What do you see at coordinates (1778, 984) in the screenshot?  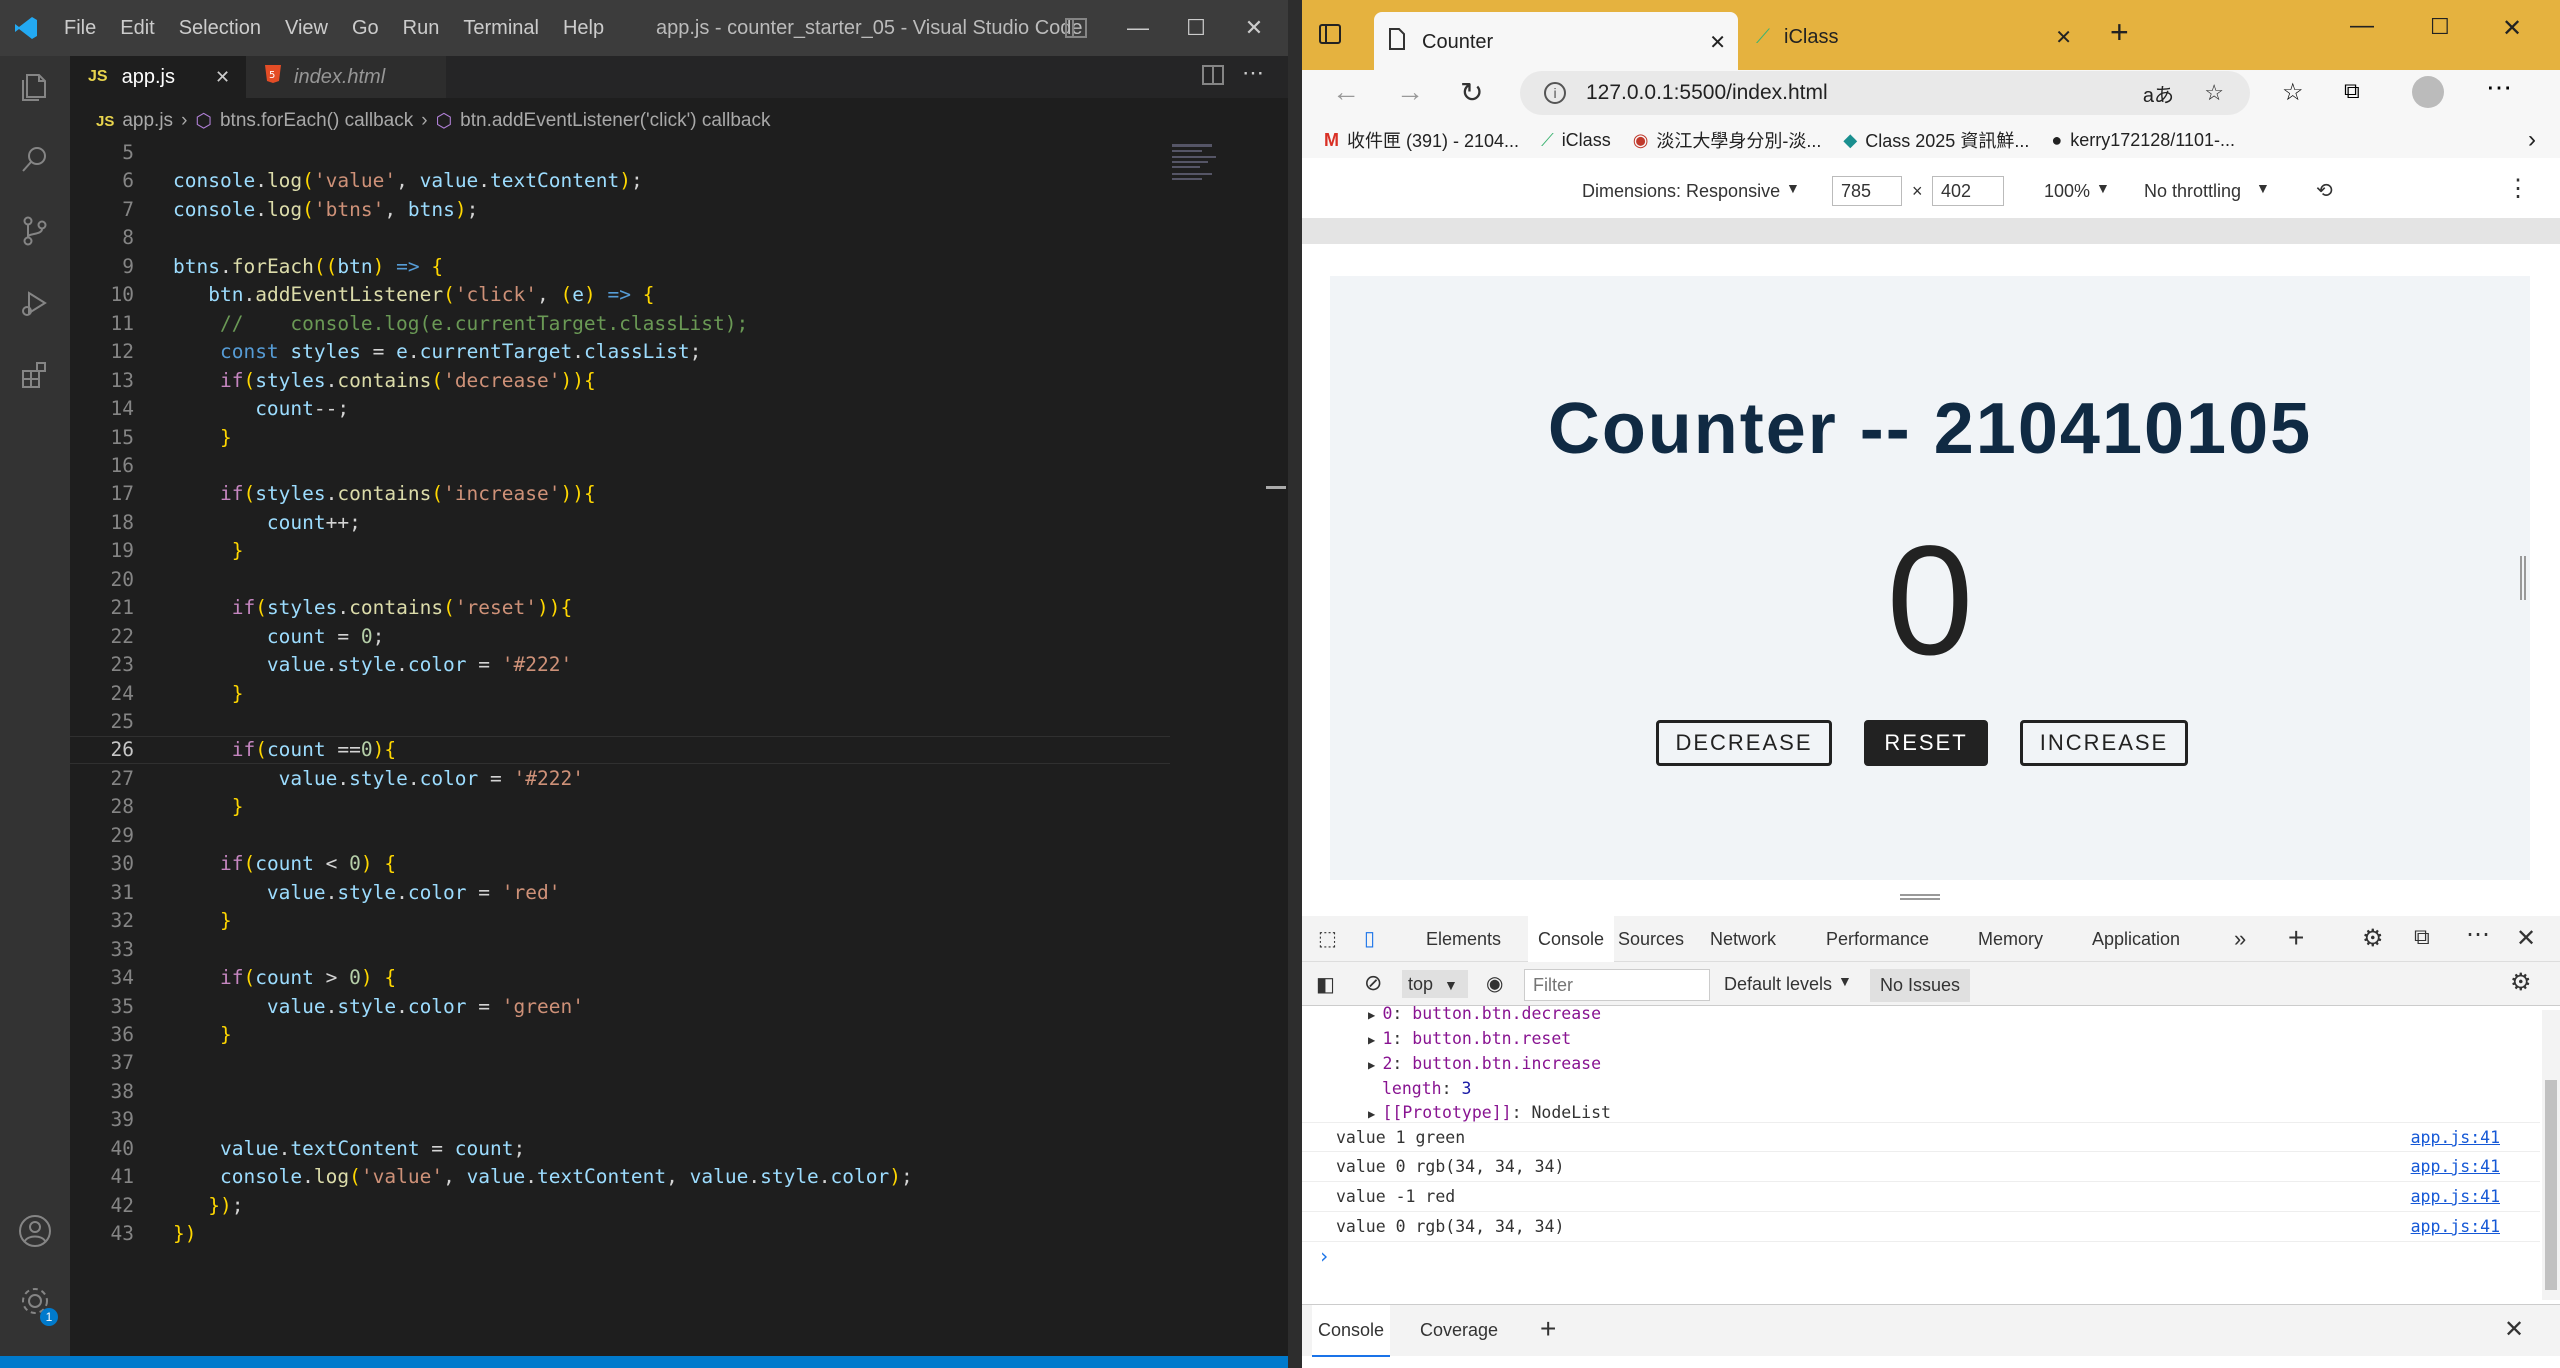 I see `levels-dropdown: Default levels` at bounding box center [1778, 984].